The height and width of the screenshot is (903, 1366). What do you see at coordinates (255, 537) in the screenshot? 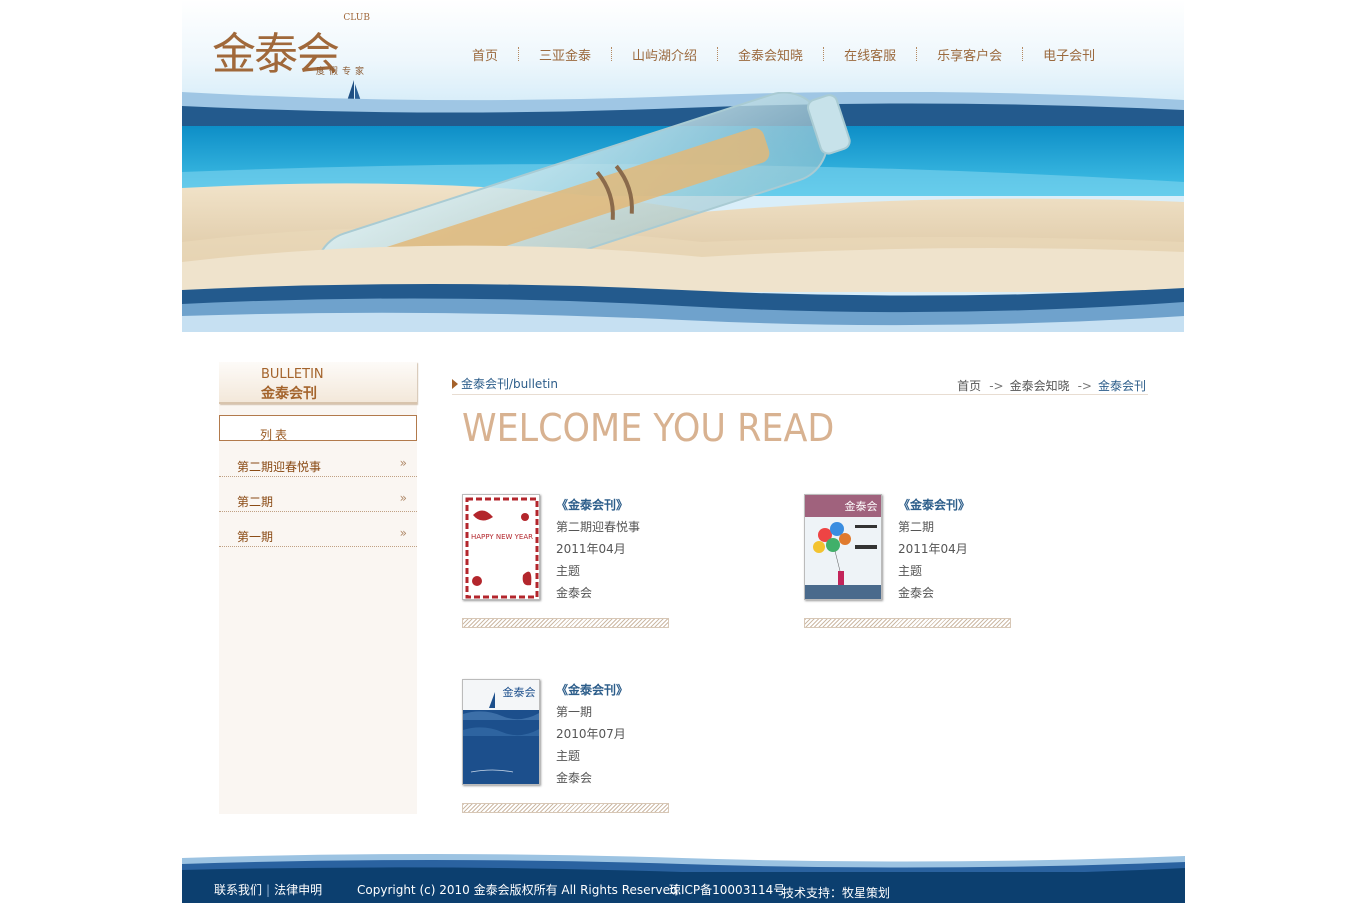
I see `sidebar-item-label: 第一期` at bounding box center [255, 537].